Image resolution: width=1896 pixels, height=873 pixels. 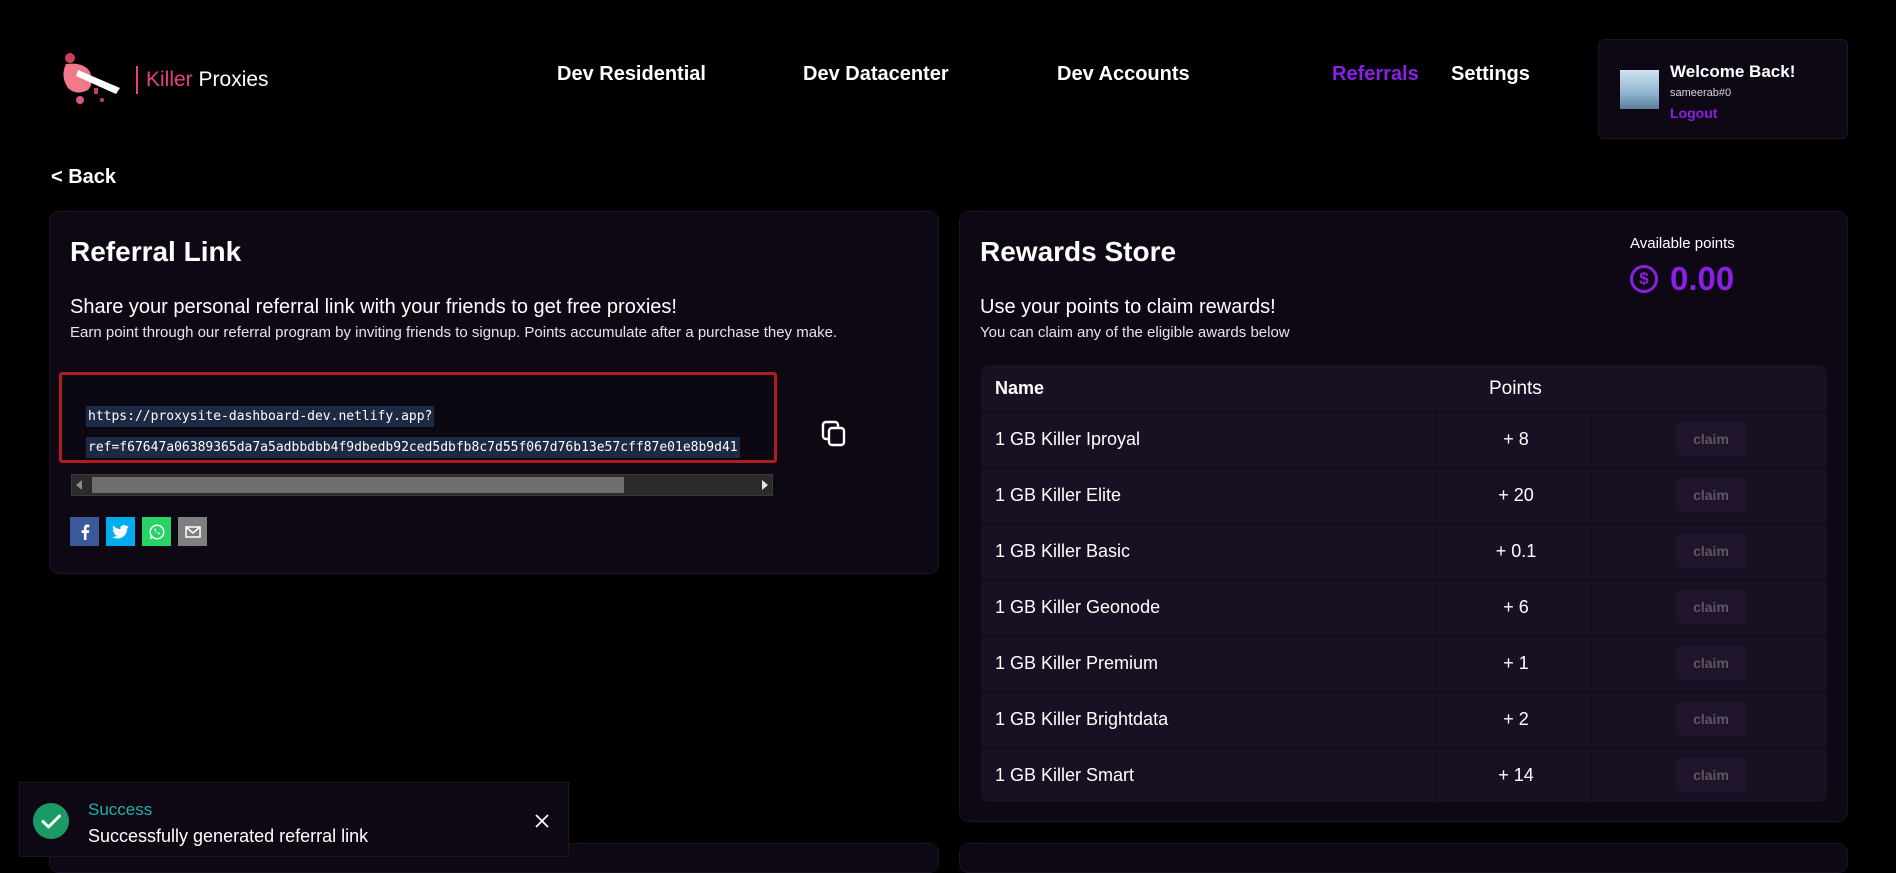 I want to click on rewards-subtitle: Use your points to claim rewards!, so click(x=1128, y=307).